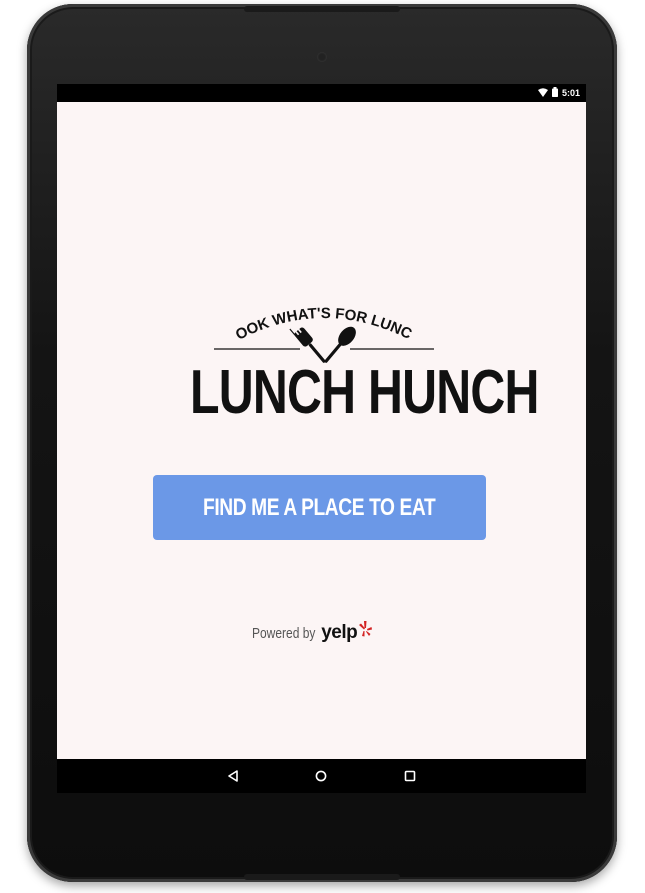  What do you see at coordinates (410, 776) in the screenshot?
I see `recents-icon` at bounding box center [410, 776].